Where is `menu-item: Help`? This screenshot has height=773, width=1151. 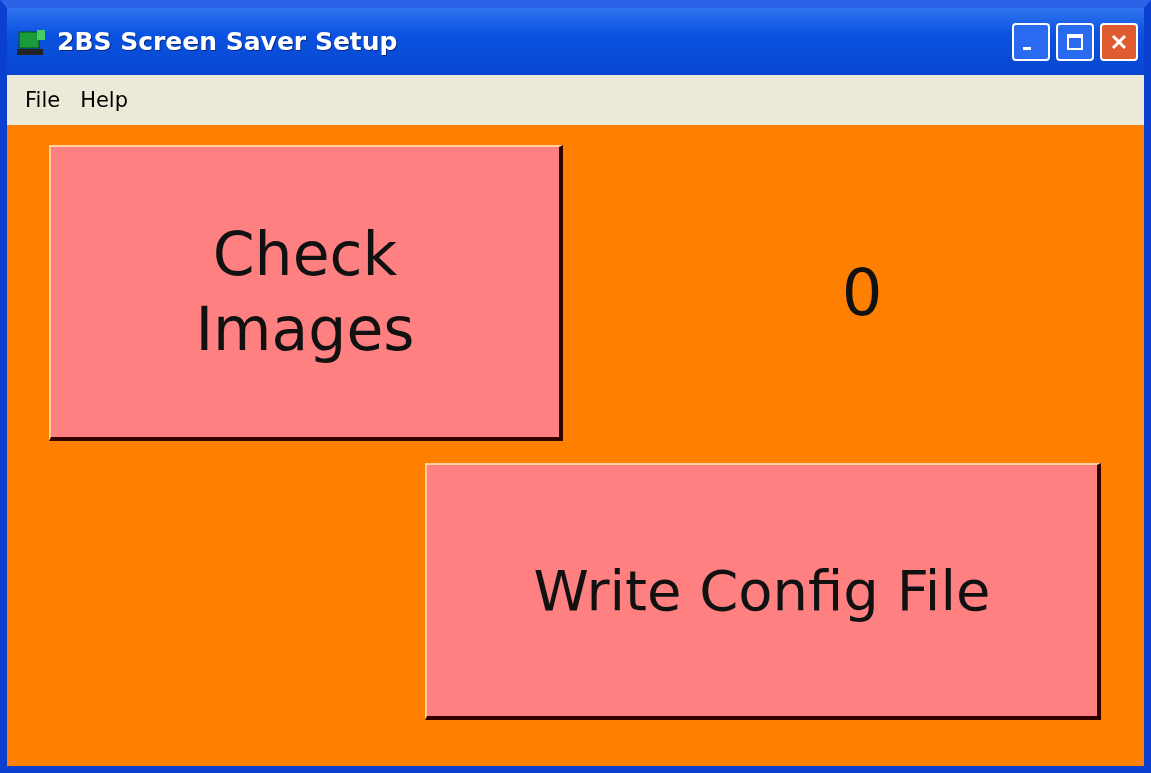
menu-item: Help is located at coordinates (104, 100).